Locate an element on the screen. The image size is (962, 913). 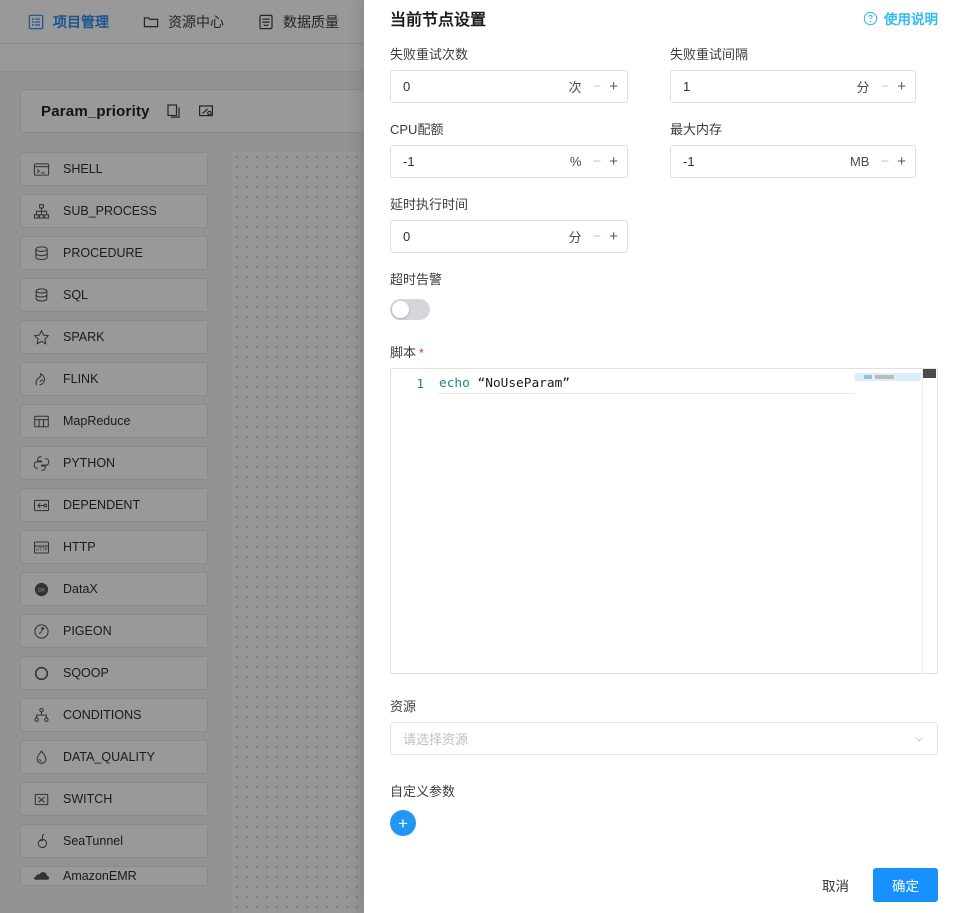
field-label: 最大内存 is located at coordinates (696, 129).